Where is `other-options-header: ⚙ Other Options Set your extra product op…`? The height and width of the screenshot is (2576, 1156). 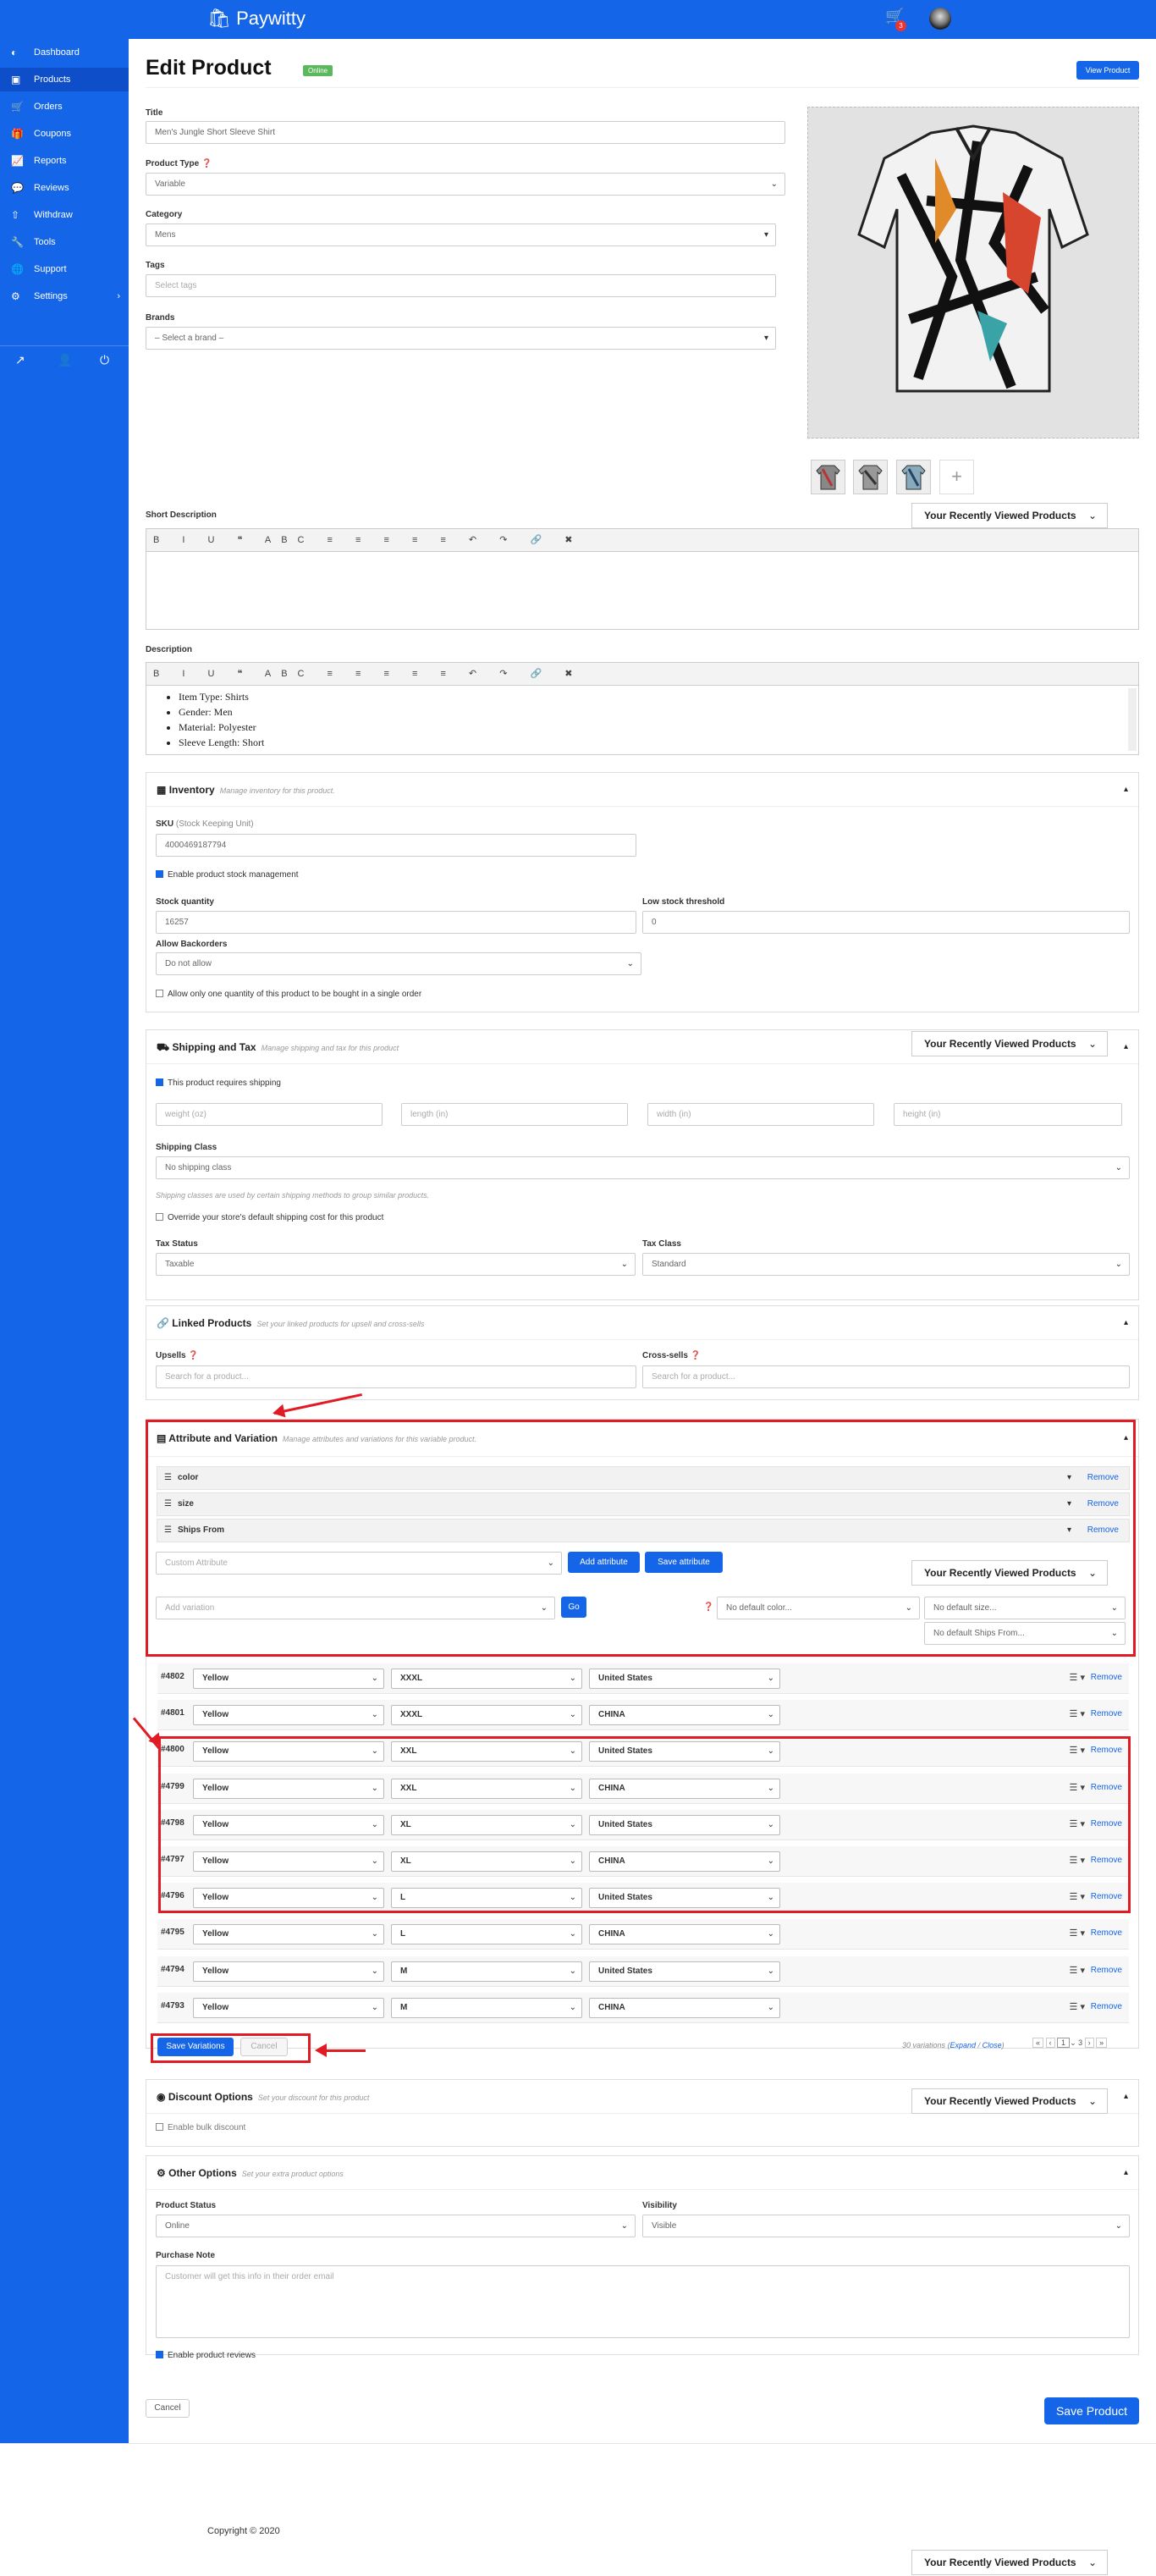
other-options-header: ⚙ Other Options Set your extra product op… is located at coordinates (642, 2173).